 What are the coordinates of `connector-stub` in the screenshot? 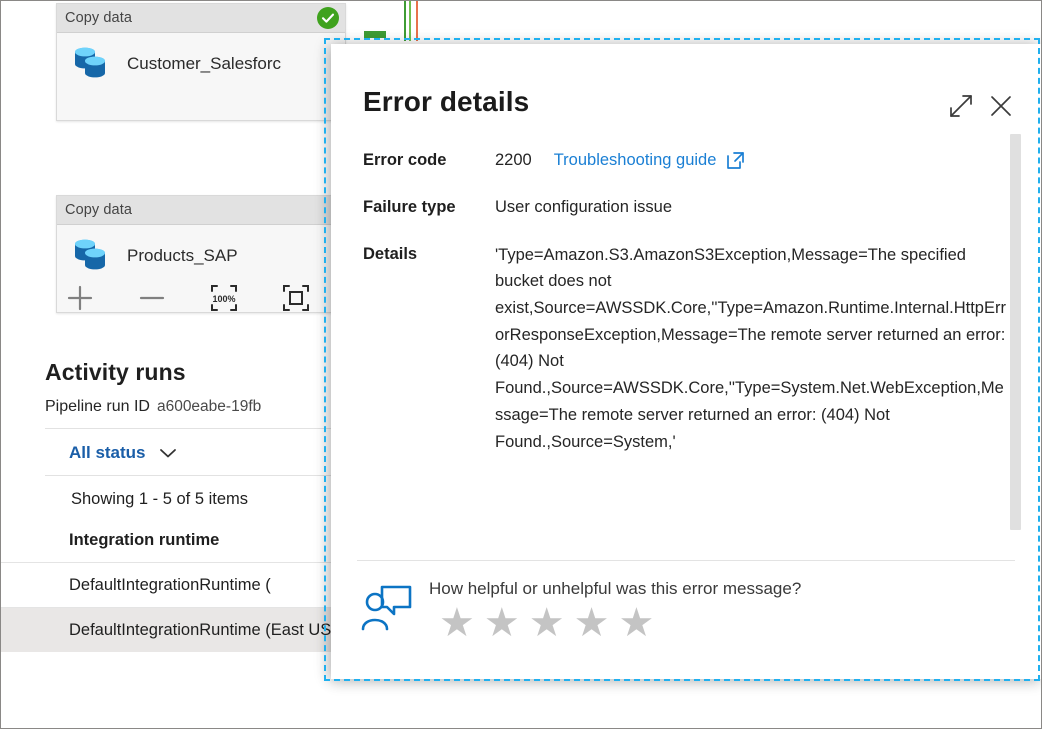 It's located at (375, 34).